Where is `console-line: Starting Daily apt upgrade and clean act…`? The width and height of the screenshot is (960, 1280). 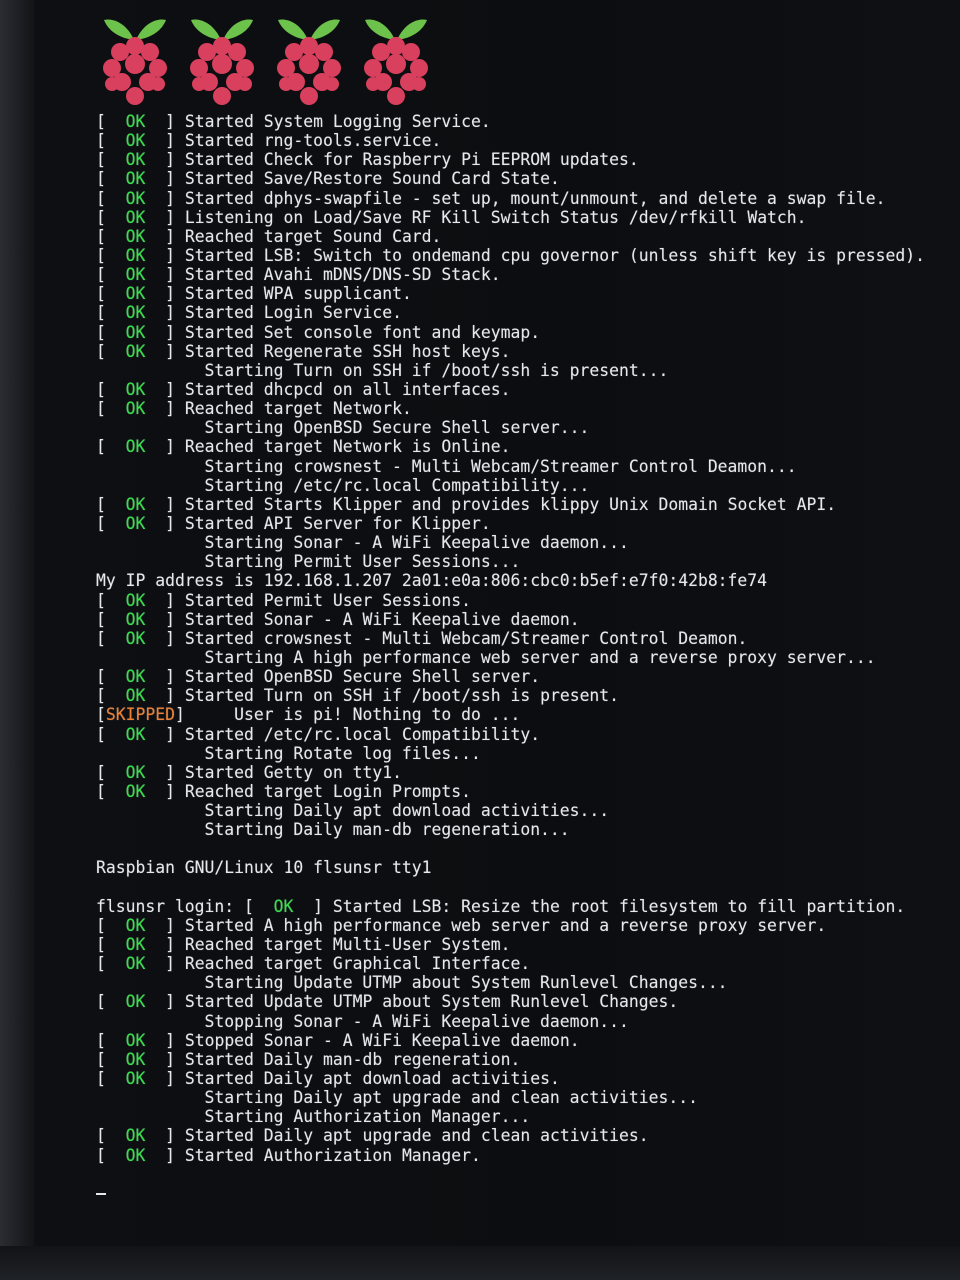 console-line: Starting Daily apt upgrade and clean act… is located at coordinates (521, 1097).